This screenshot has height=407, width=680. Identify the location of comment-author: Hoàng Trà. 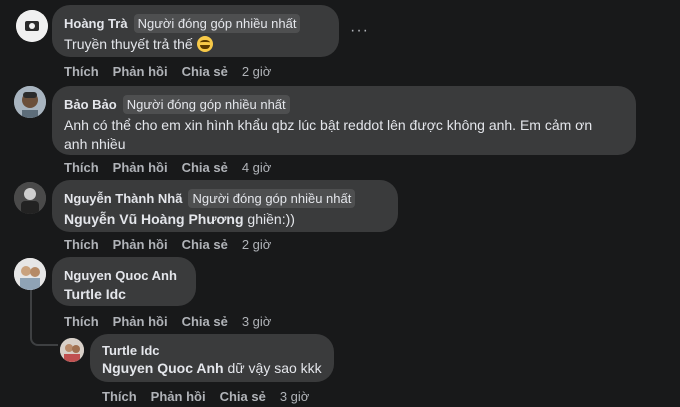
(96, 23).